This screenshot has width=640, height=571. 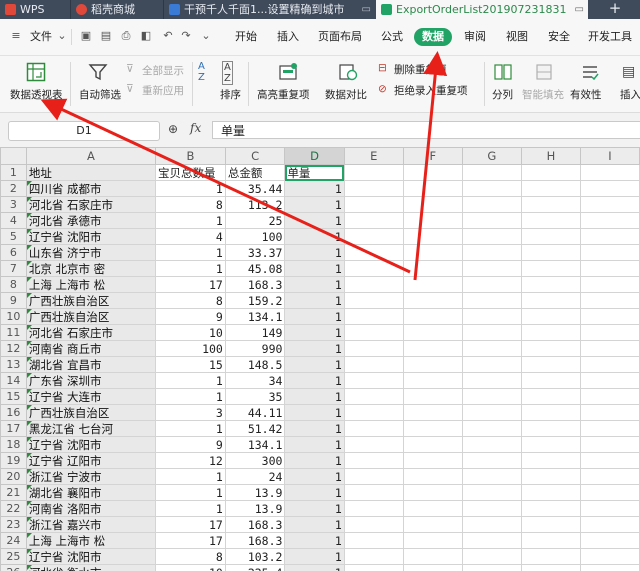 I want to click on cell-amount: 168.3, so click(x=255, y=524).